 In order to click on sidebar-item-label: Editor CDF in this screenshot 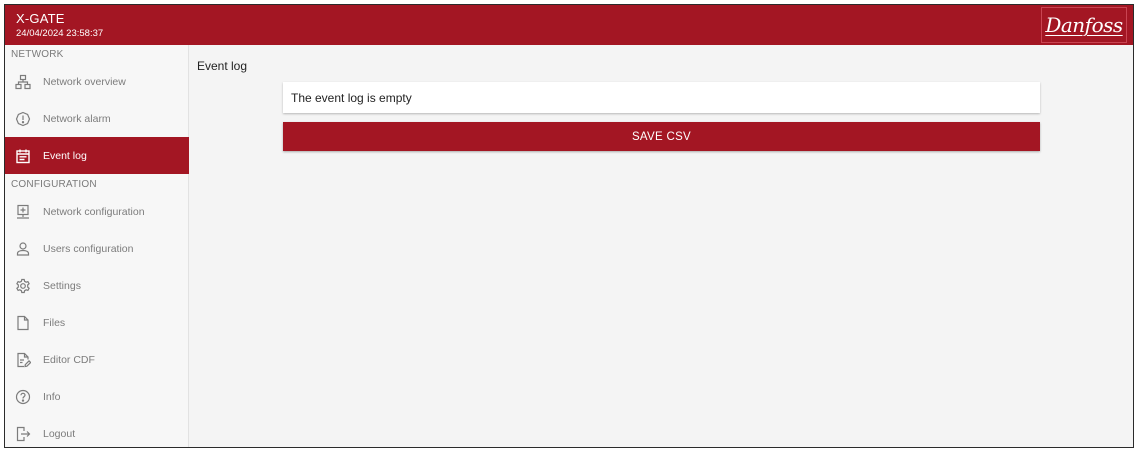, I will do `click(69, 359)`.